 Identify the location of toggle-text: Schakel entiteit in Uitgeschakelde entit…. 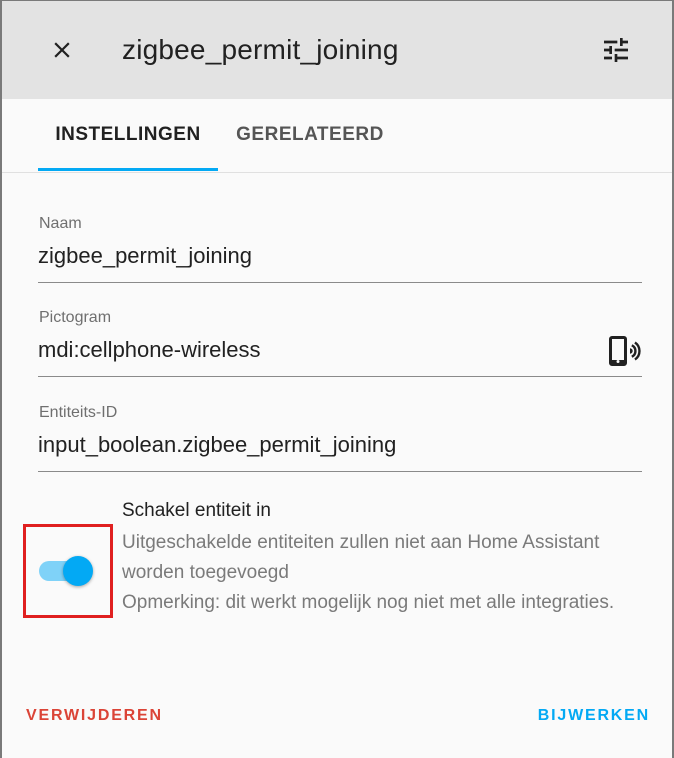
(382, 558).